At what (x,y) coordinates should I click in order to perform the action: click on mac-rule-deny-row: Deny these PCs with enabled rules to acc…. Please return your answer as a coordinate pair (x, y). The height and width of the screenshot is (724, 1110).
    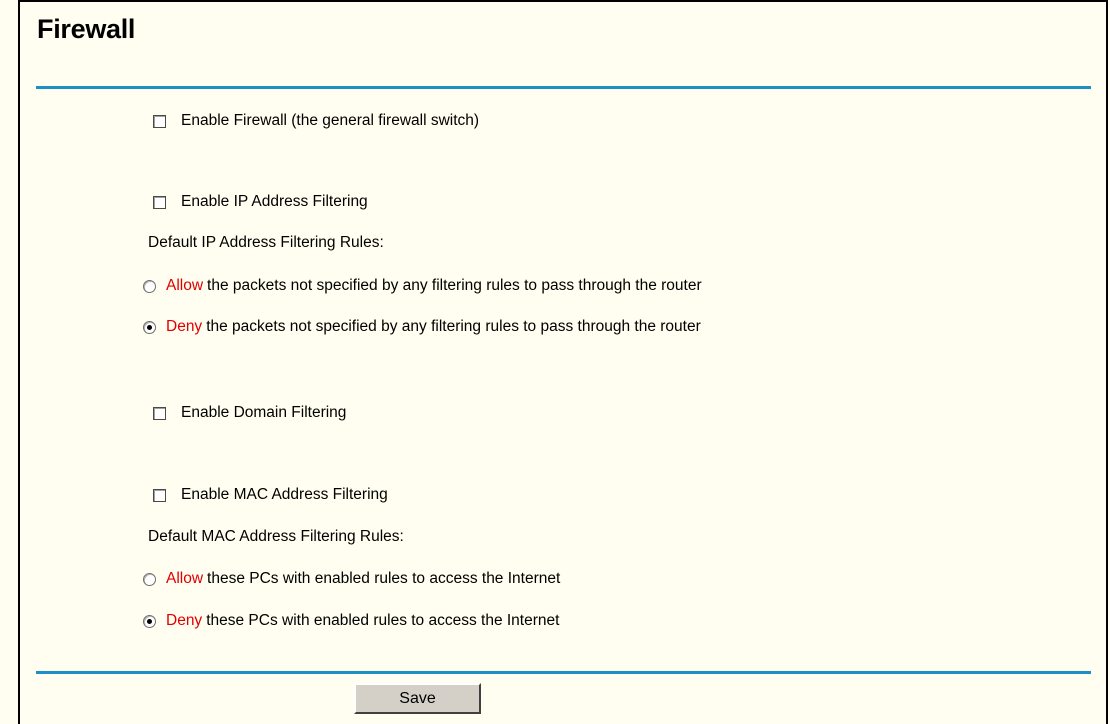
    Looking at the image, I should click on (351, 621).